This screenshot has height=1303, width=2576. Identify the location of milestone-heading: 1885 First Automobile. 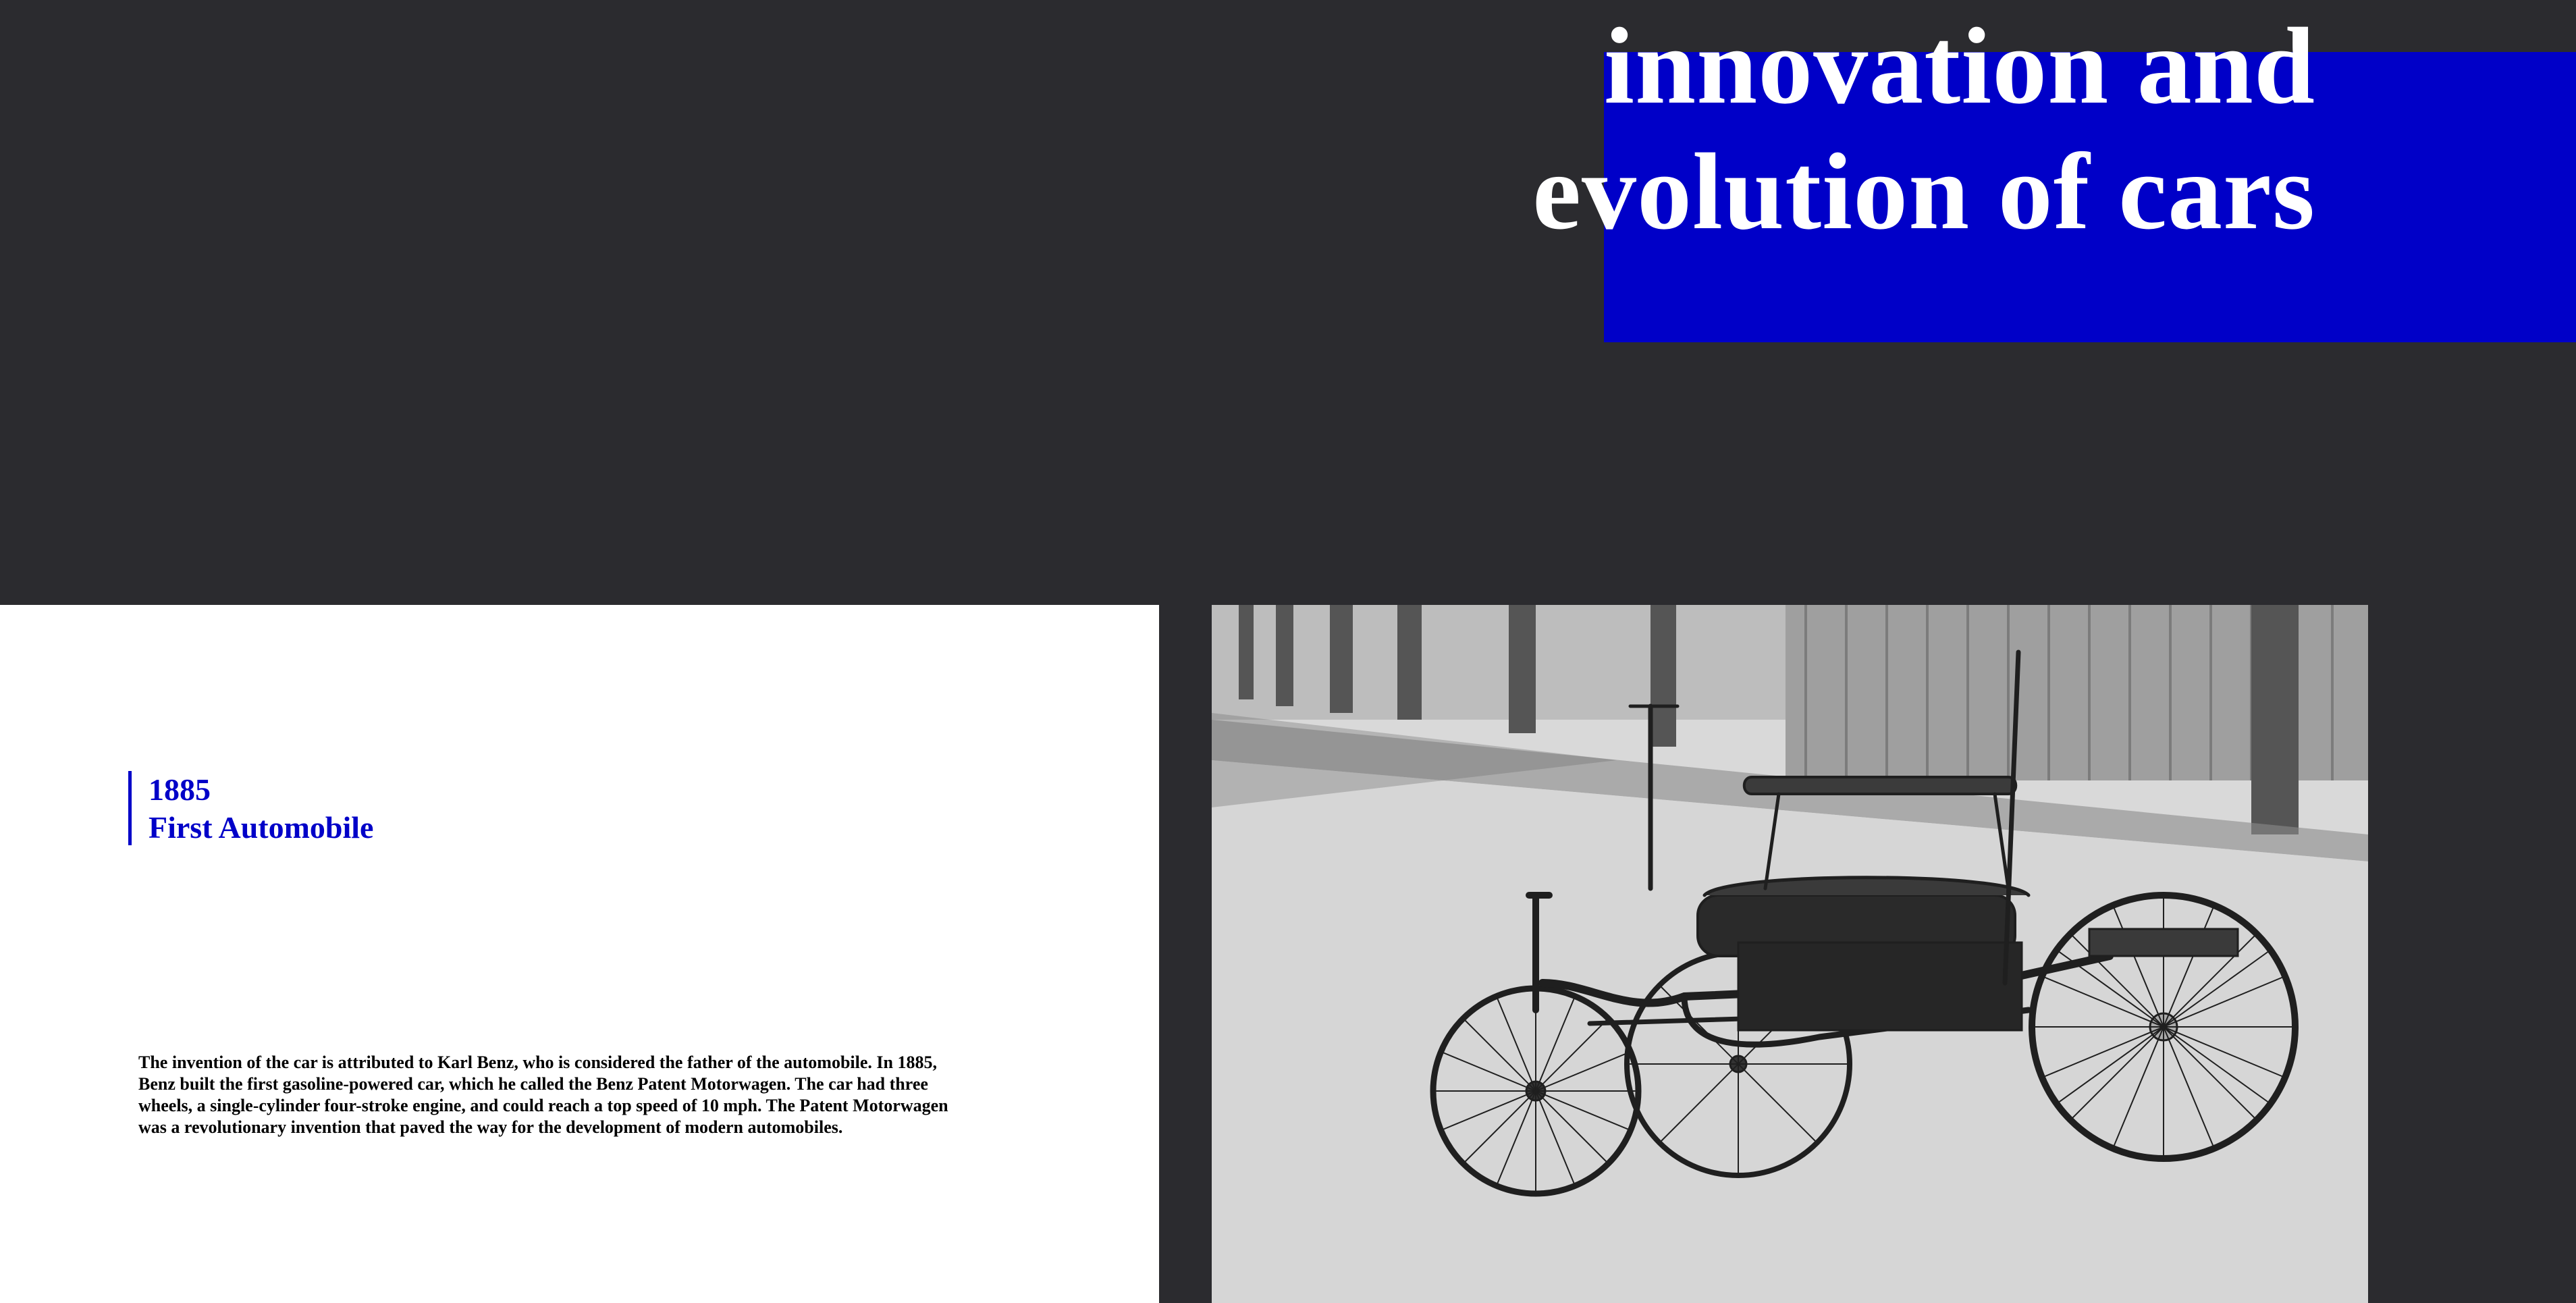
(251, 808).